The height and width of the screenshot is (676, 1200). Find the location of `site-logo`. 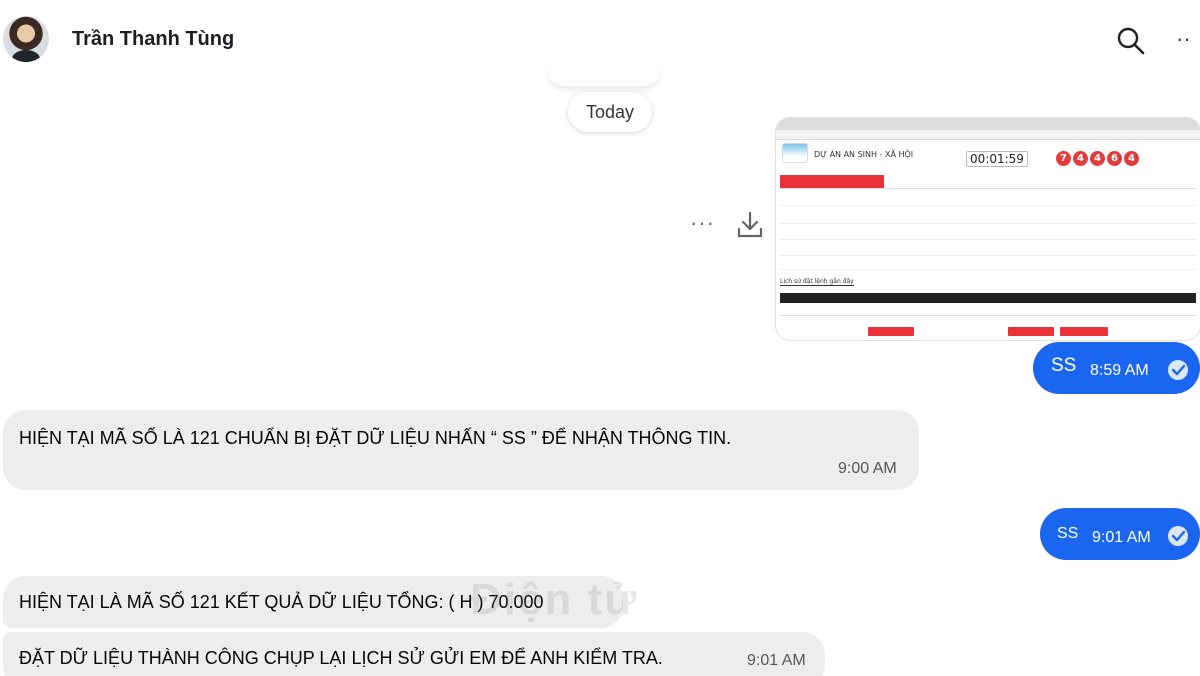

site-logo is located at coordinates (795, 153).